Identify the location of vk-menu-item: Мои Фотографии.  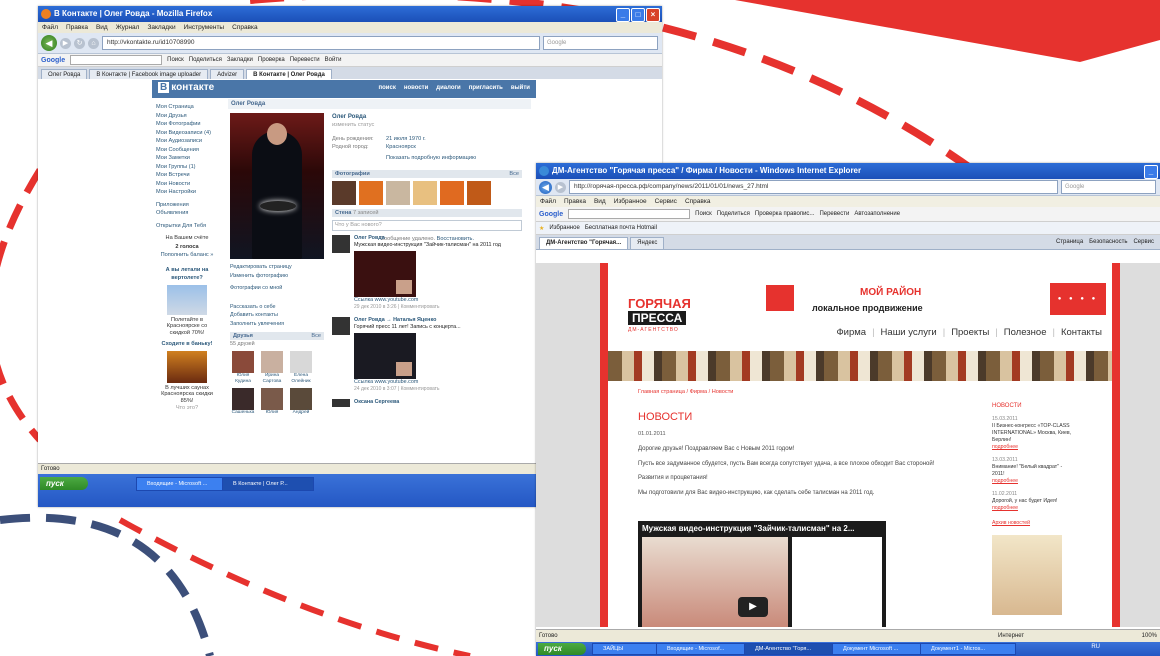
(187, 124).